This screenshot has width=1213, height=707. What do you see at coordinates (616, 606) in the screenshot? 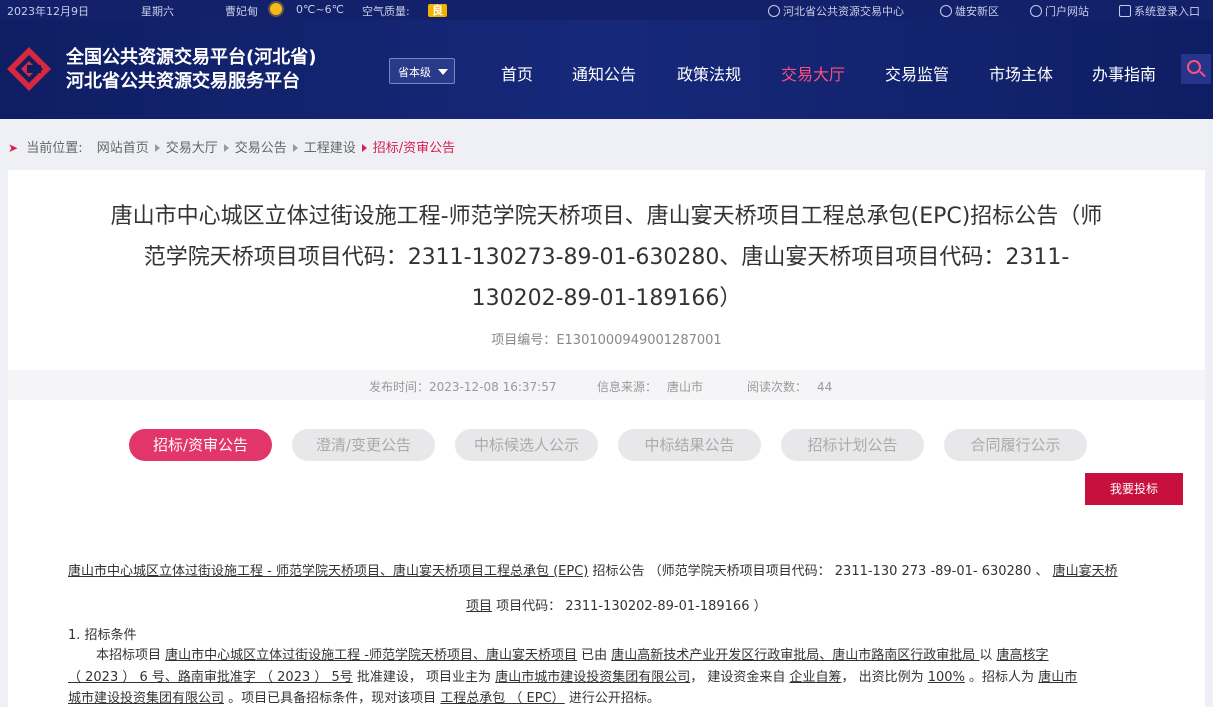
I see `content-heading-line2: 项目 项目代码： 2311-130202-89-01-189166 ）` at bounding box center [616, 606].